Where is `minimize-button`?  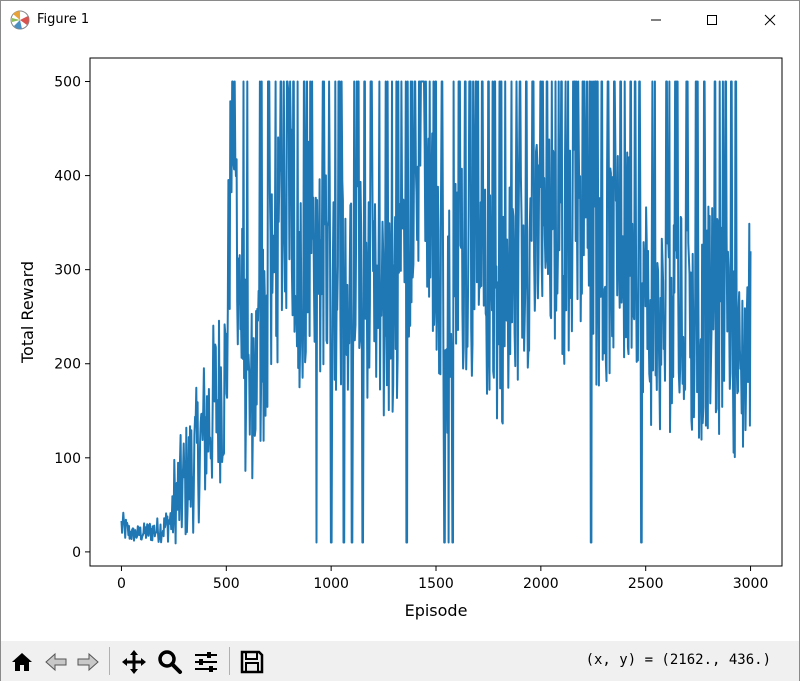 minimize-button is located at coordinates (656, 20).